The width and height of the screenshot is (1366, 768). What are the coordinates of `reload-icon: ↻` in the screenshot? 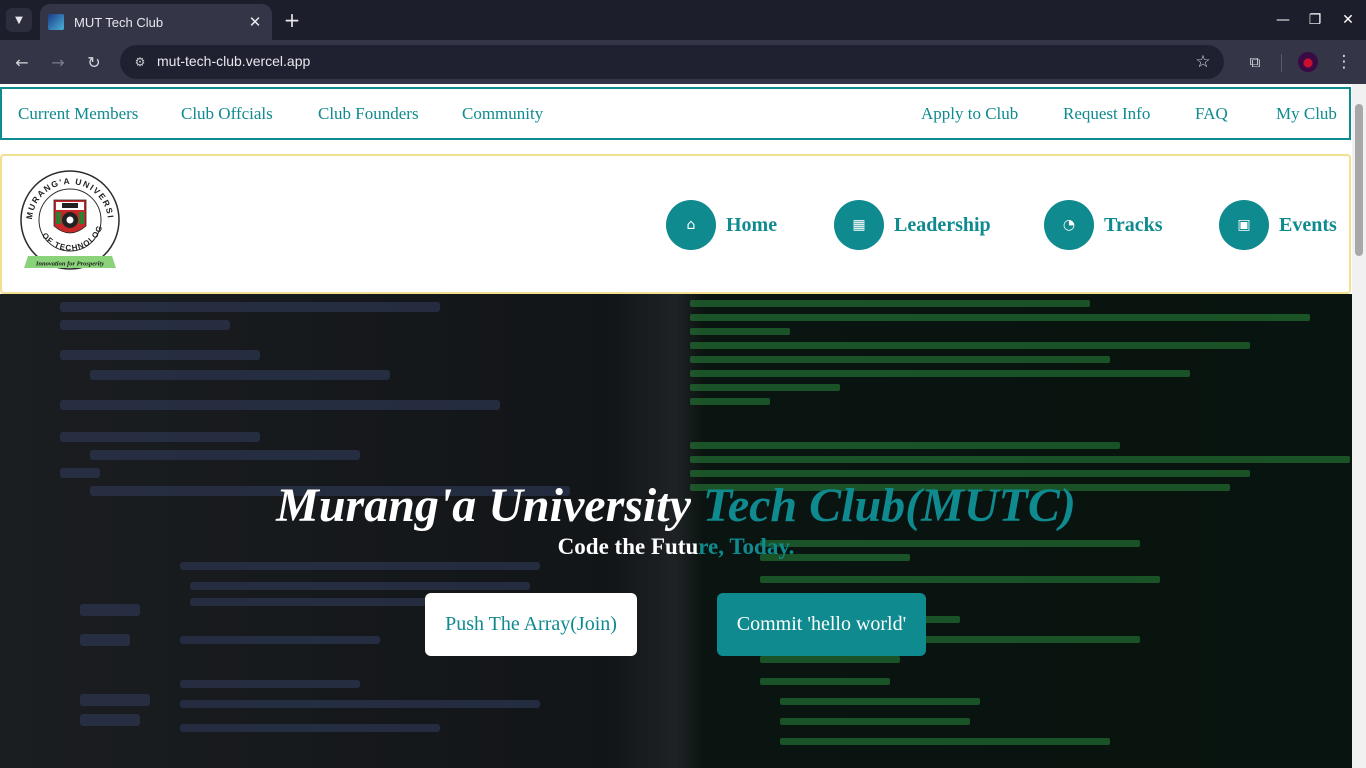 It's located at (94, 62).